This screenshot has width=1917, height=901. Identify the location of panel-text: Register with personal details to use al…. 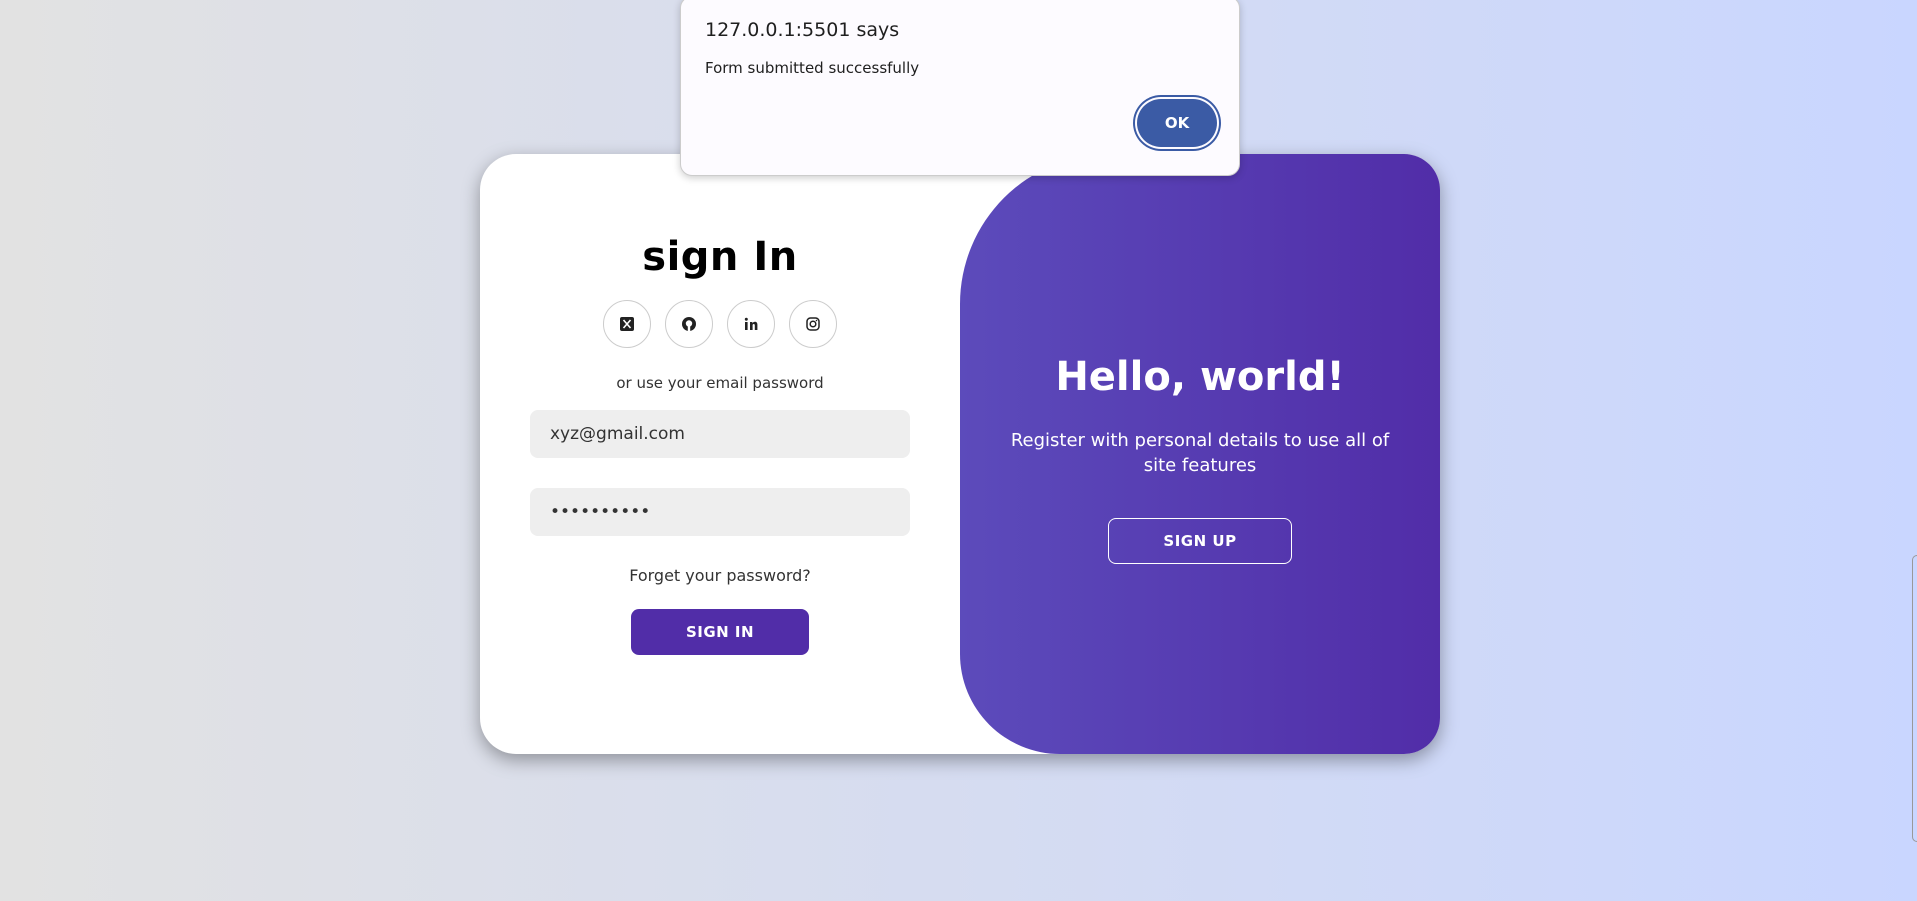
(1200, 453).